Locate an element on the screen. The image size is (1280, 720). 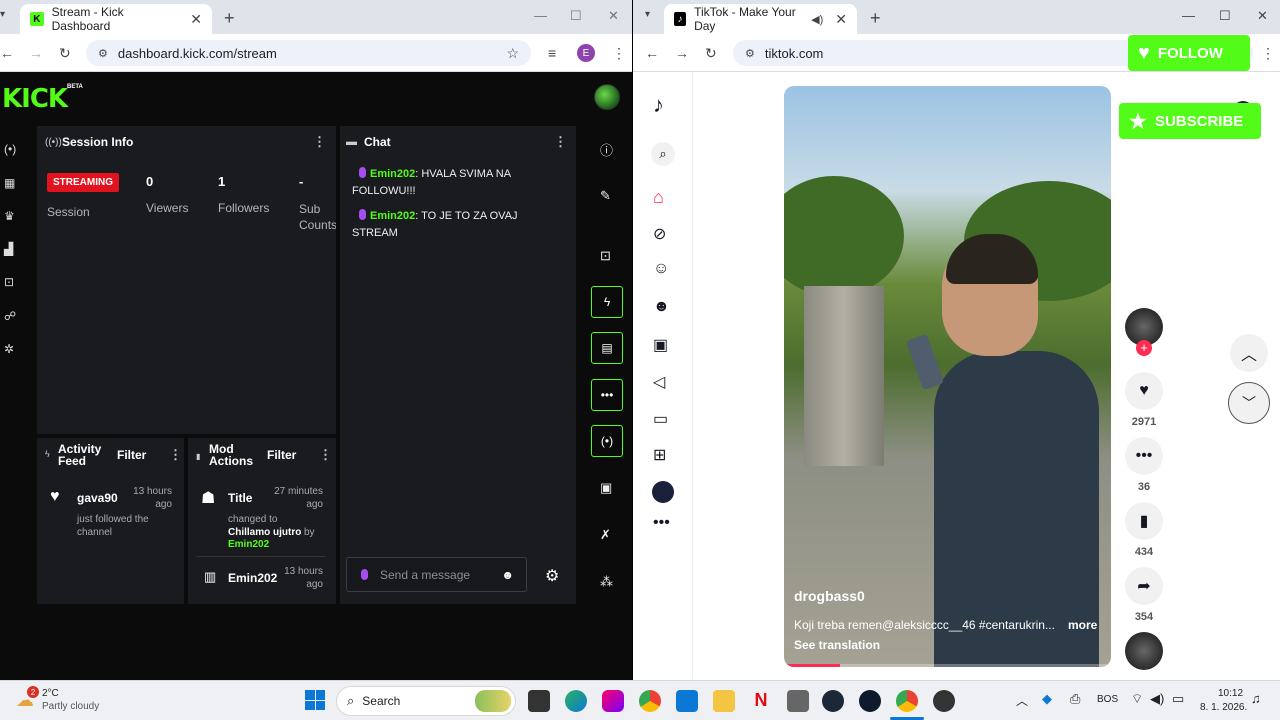
home-icon: ⌂ is located at coordinates (658, 197).